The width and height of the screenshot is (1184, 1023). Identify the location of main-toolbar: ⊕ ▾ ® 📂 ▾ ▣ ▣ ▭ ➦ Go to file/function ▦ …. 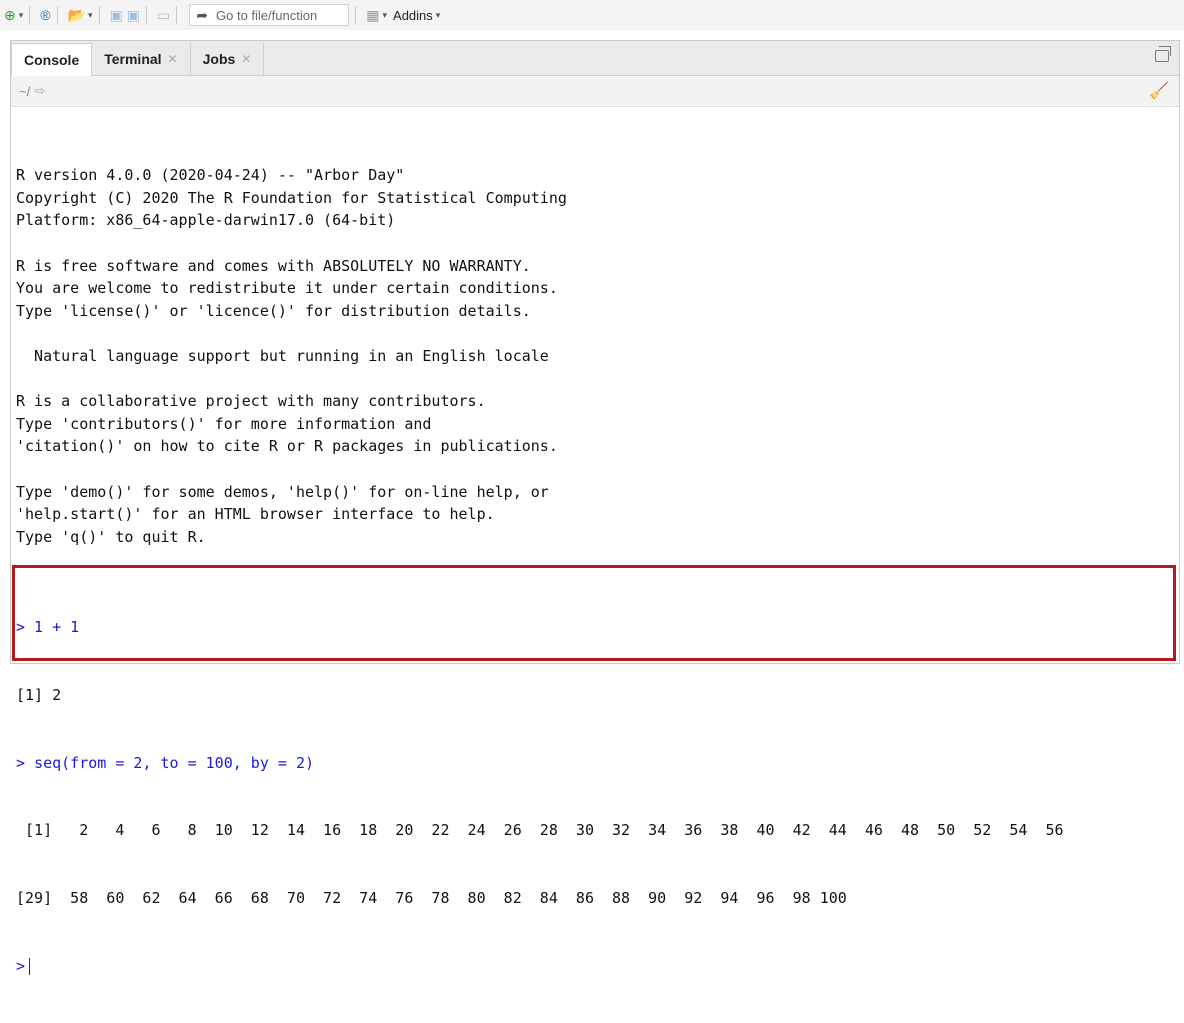
(592, 15).